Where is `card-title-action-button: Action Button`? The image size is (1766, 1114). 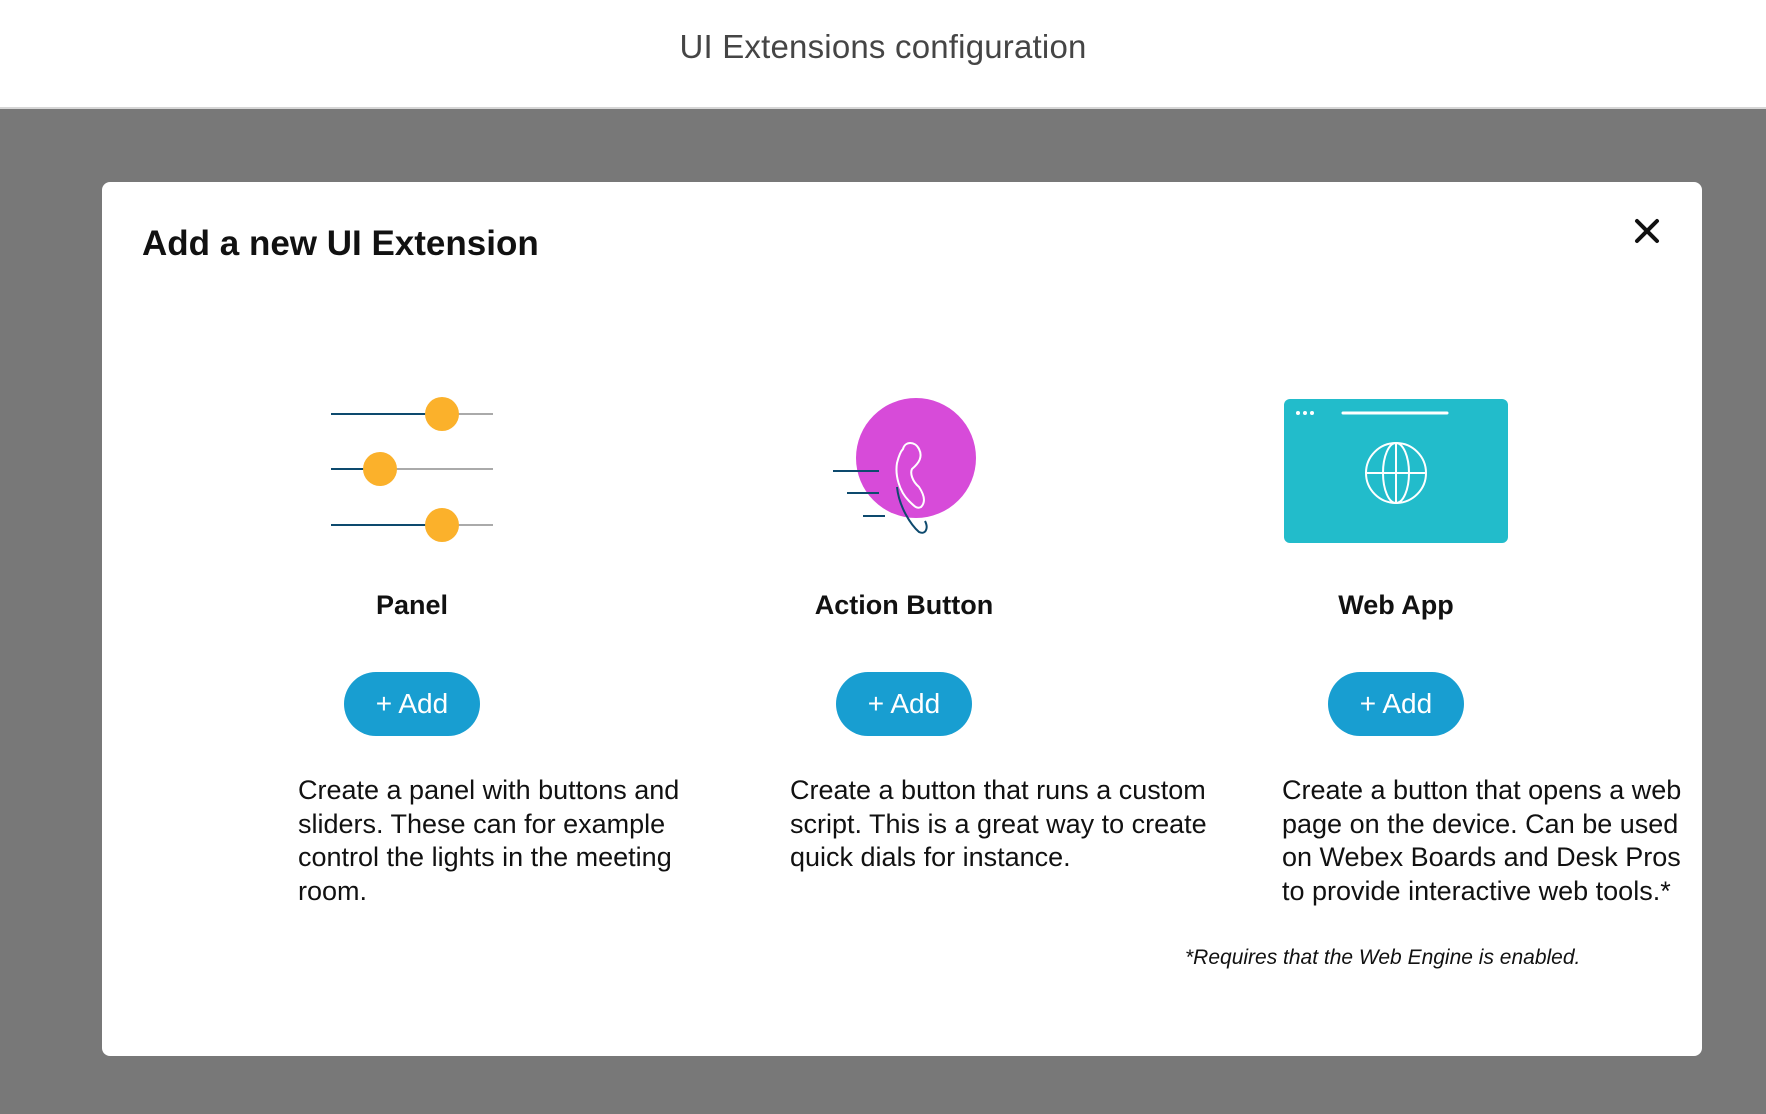 card-title-action-button: Action Button is located at coordinates (904, 605).